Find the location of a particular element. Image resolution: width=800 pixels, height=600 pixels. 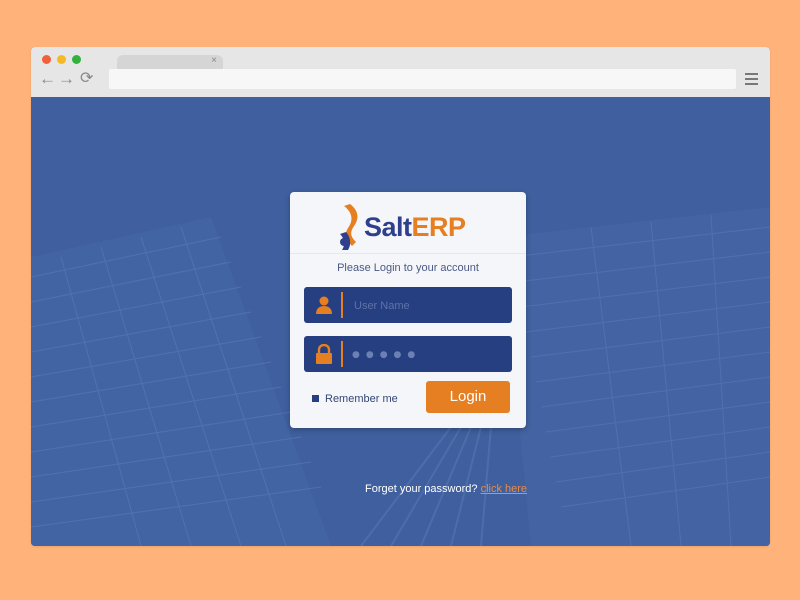

logo-mark-icon is located at coordinates (349, 227).